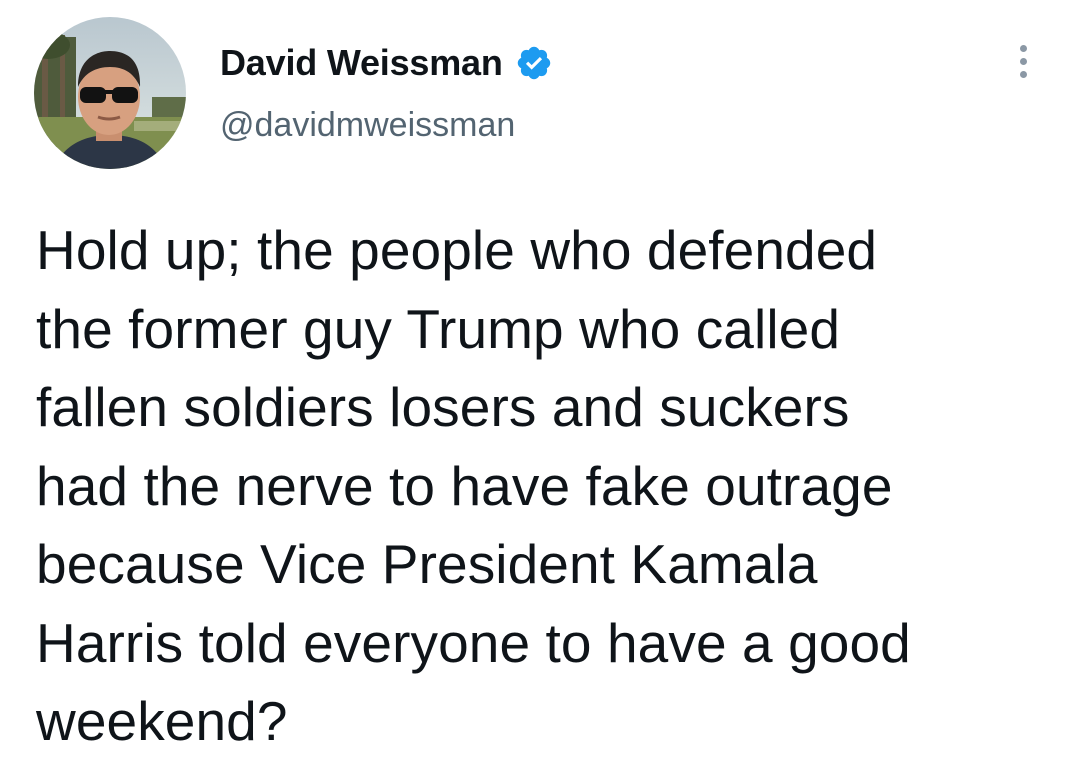 Image resolution: width=1080 pixels, height=776 pixels. I want to click on author-name-row: David Weissman, so click(386, 63).